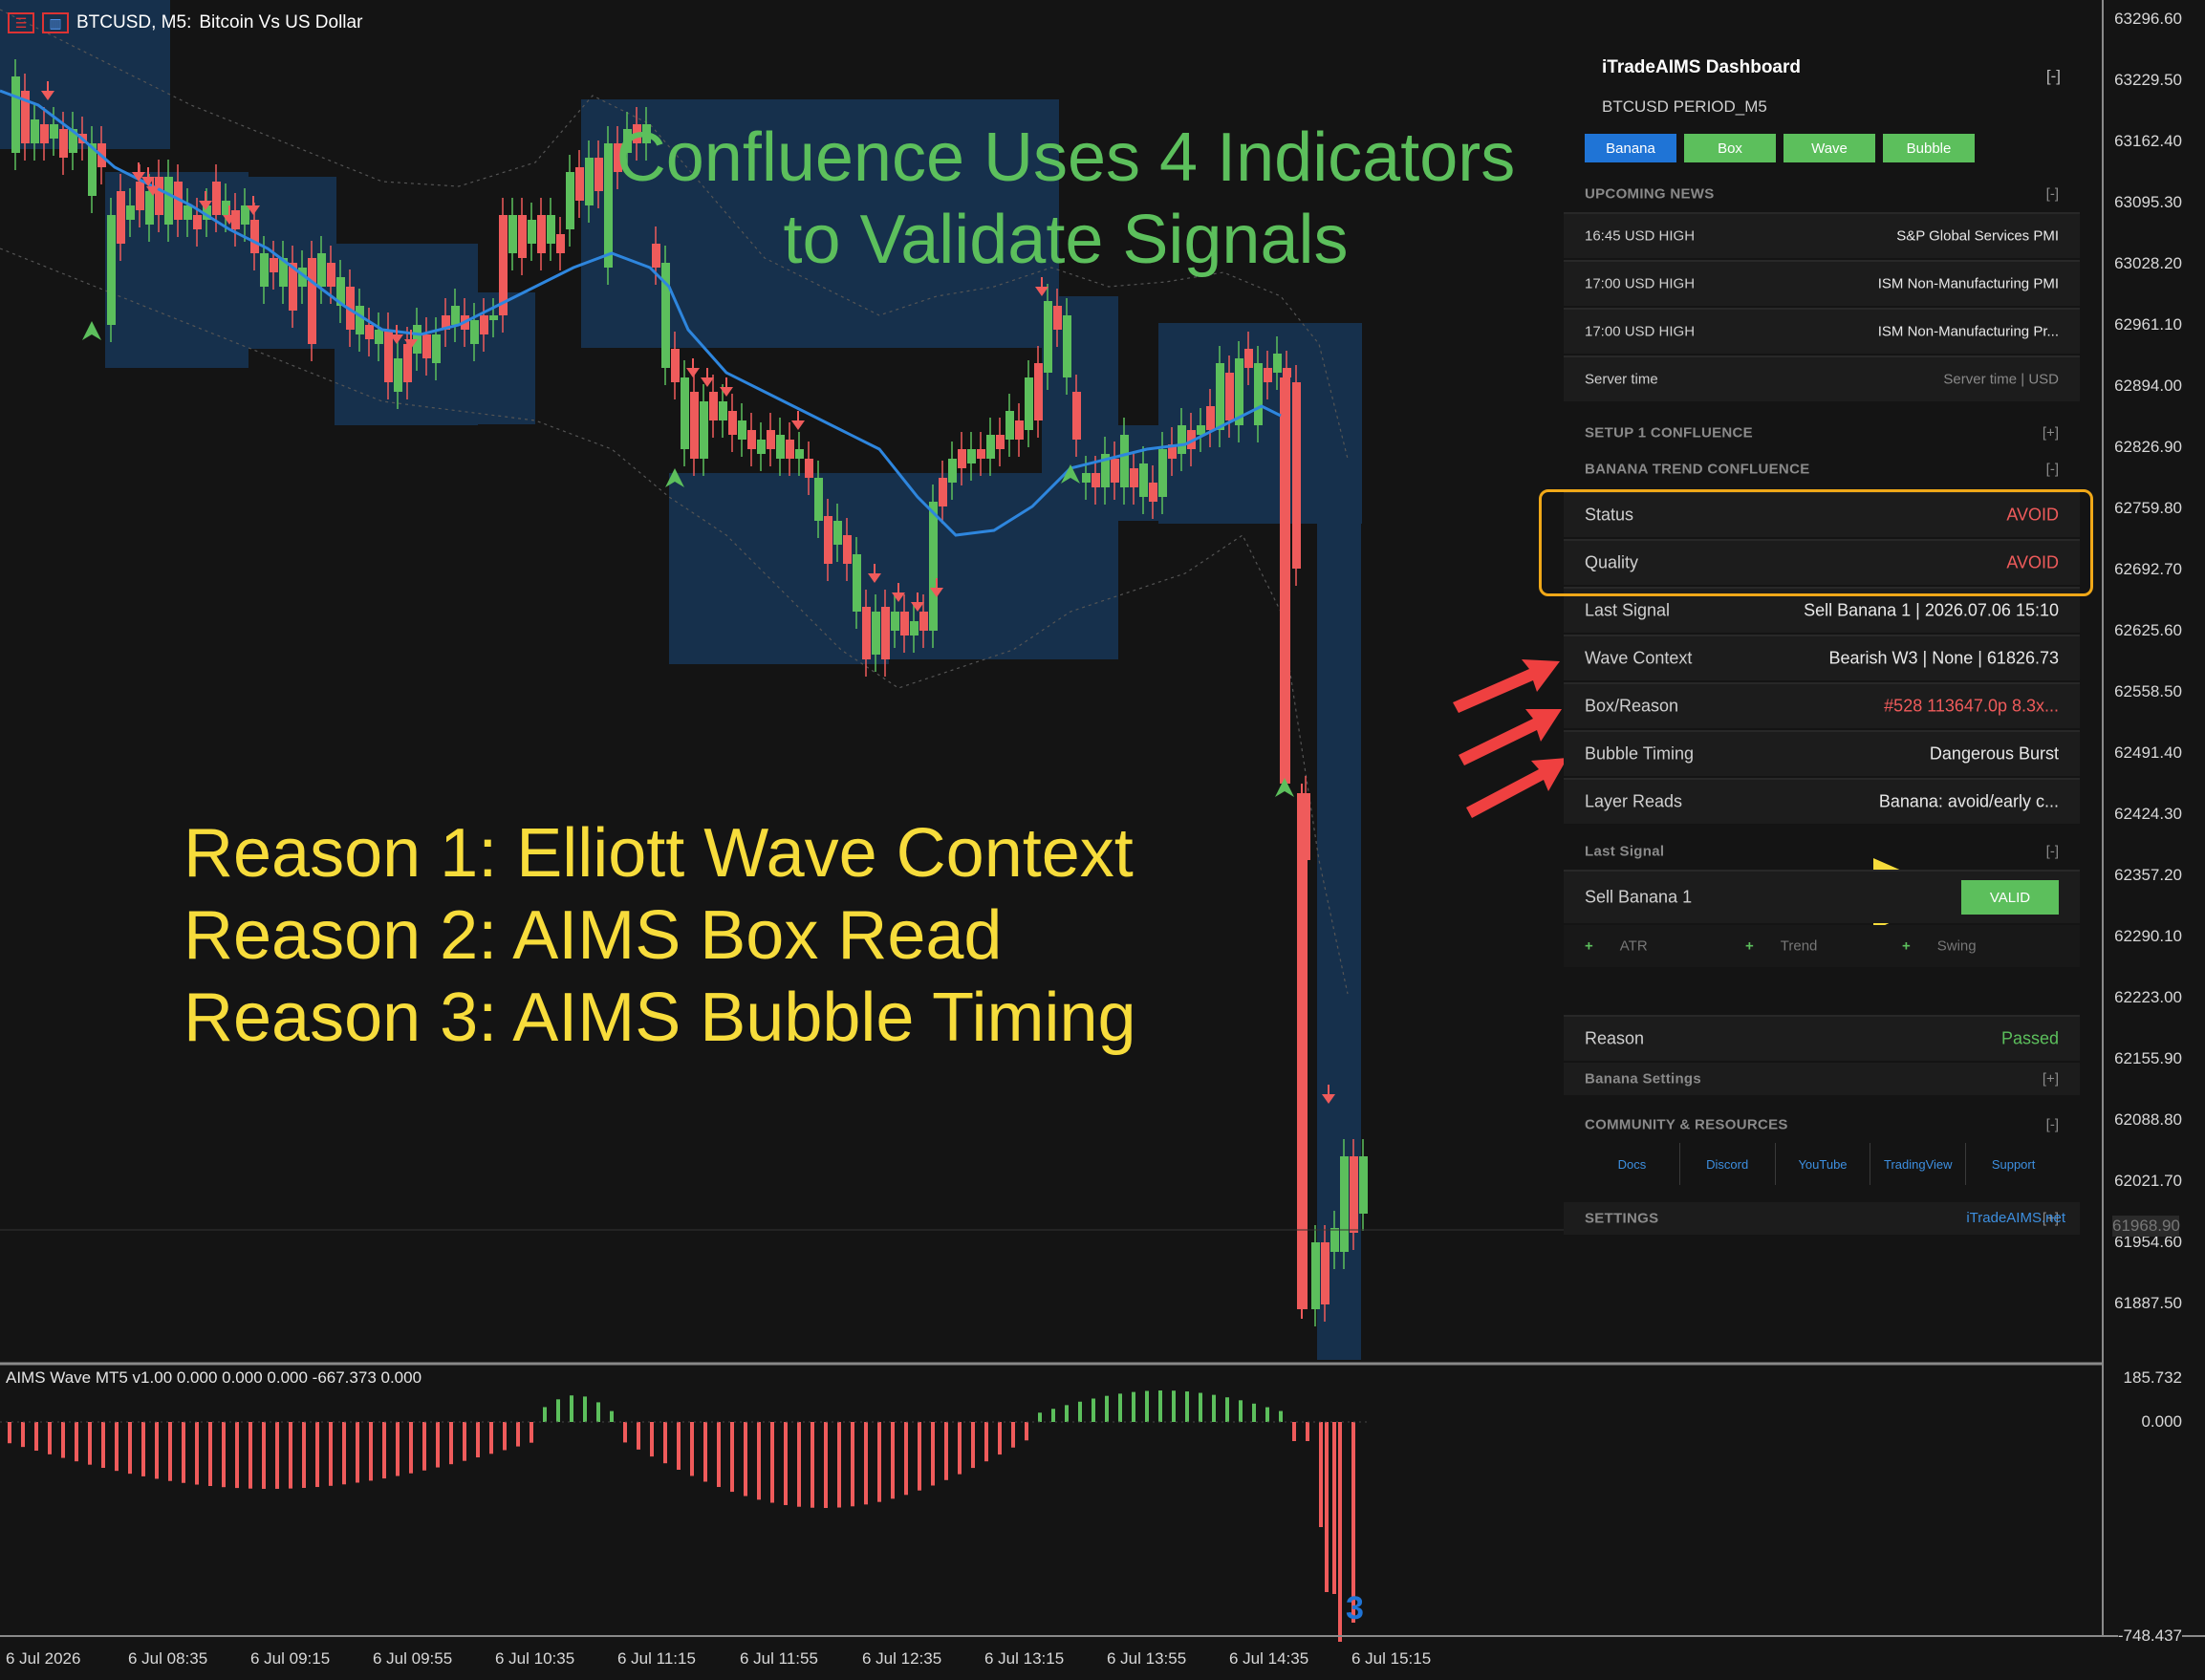  I want to click on tab-bubble: Bubble, so click(1929, 148).